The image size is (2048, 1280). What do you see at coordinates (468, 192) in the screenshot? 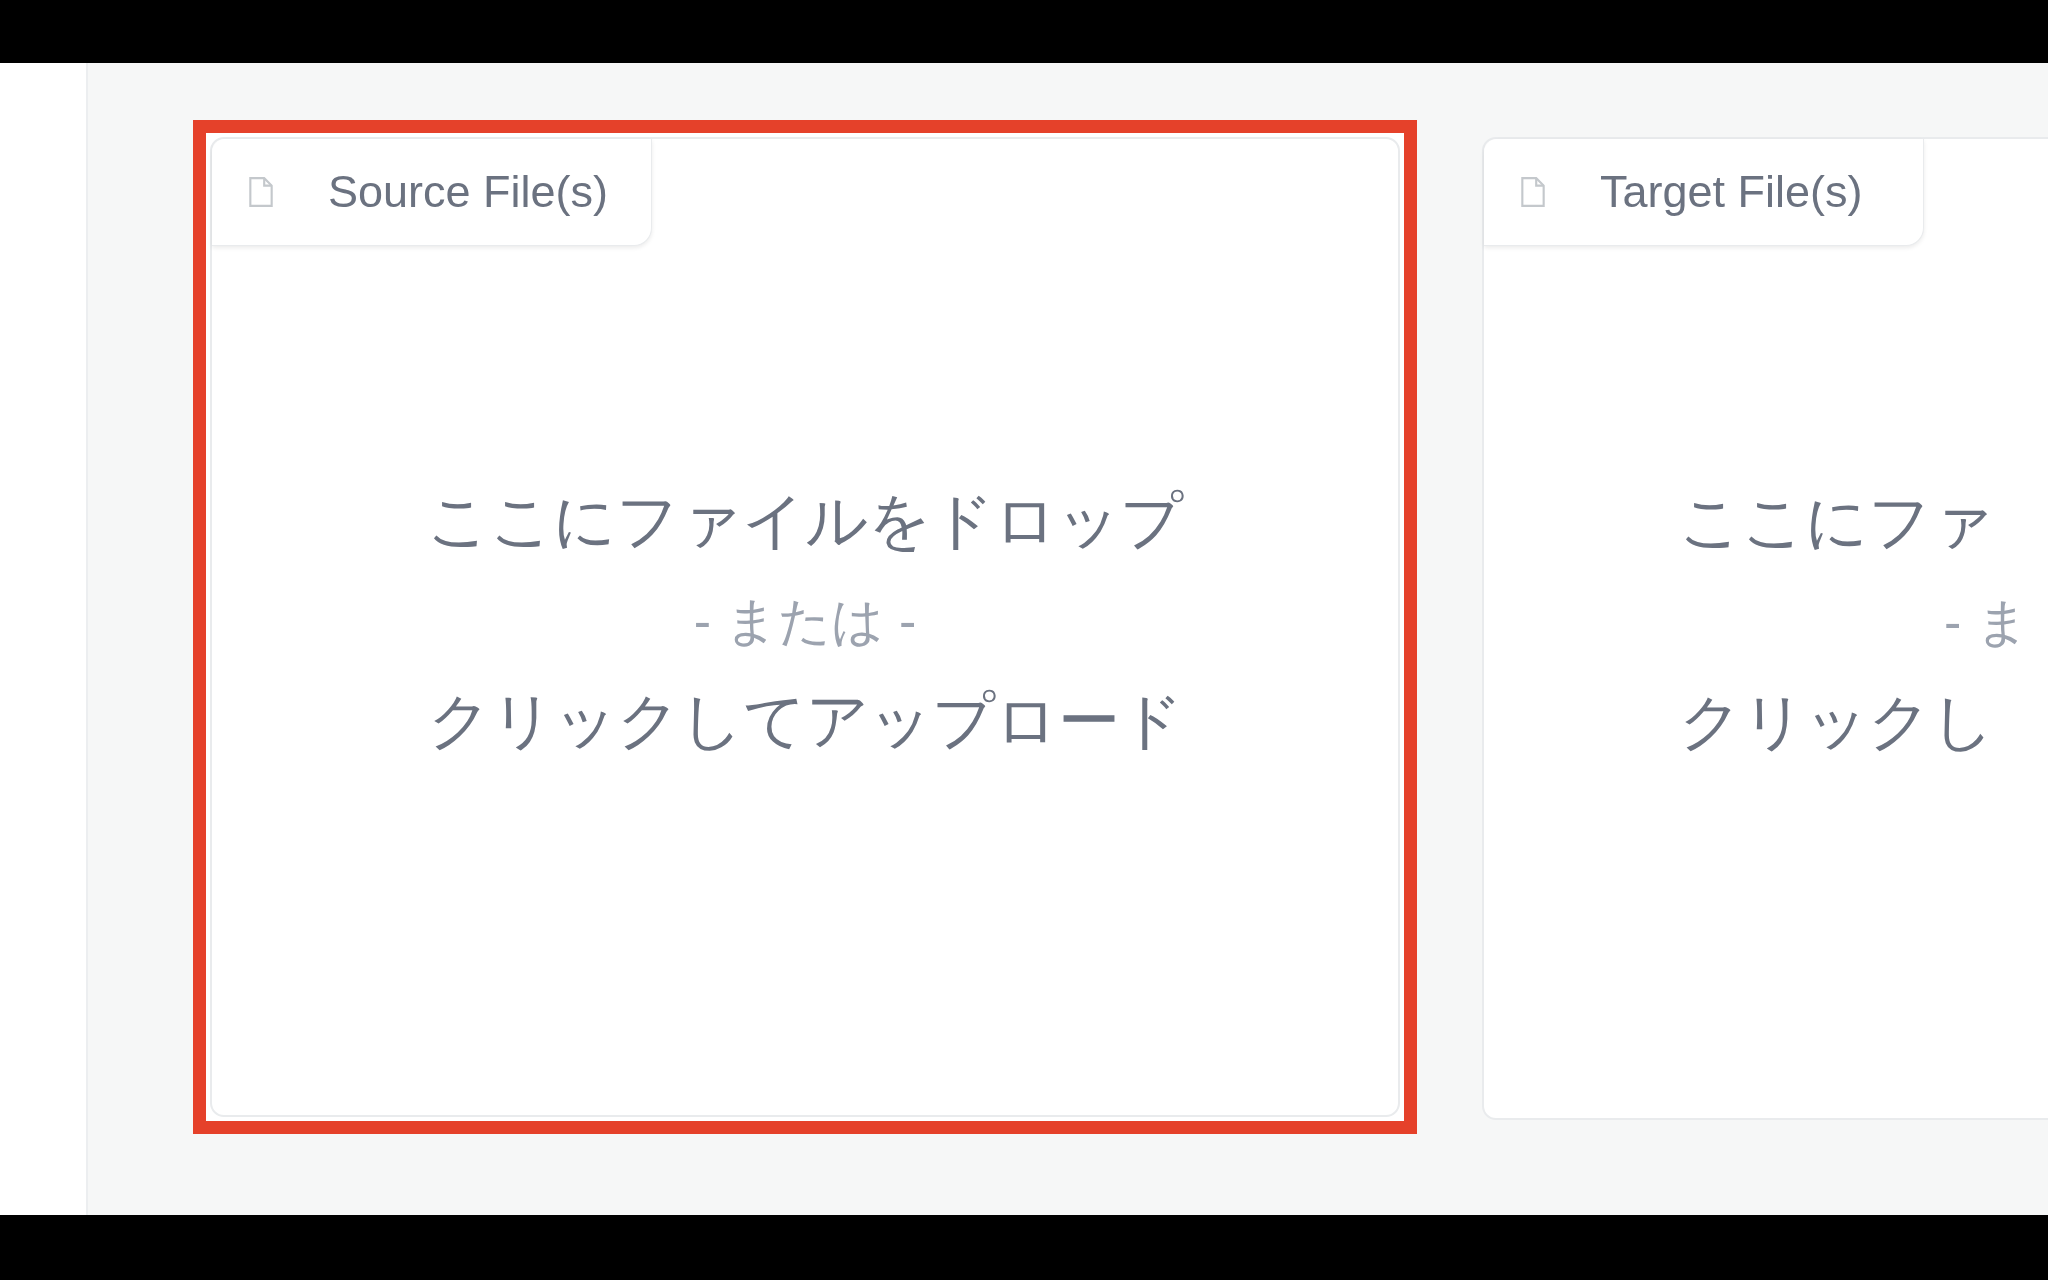
I see `file-label: Source File(s)` at bounding box center [468, 192].